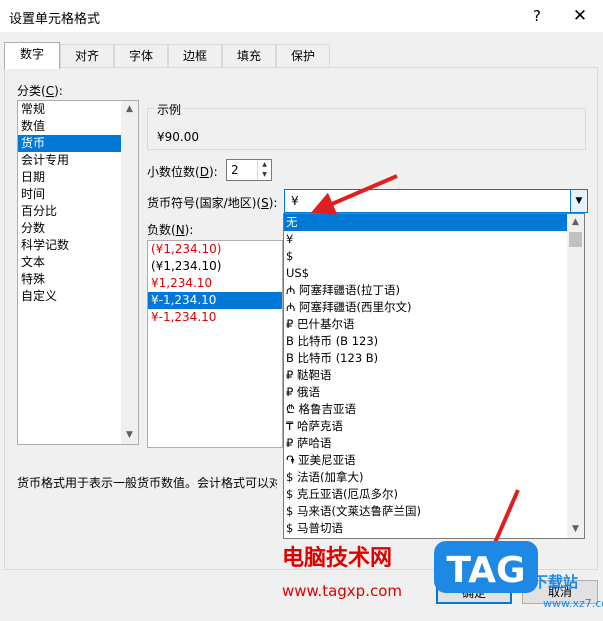 The height and width of the screenshot is (621, 603). Describe the element at coordinates (78, 245) in the screenshot. I see `category-item: 科学记数` at that location.